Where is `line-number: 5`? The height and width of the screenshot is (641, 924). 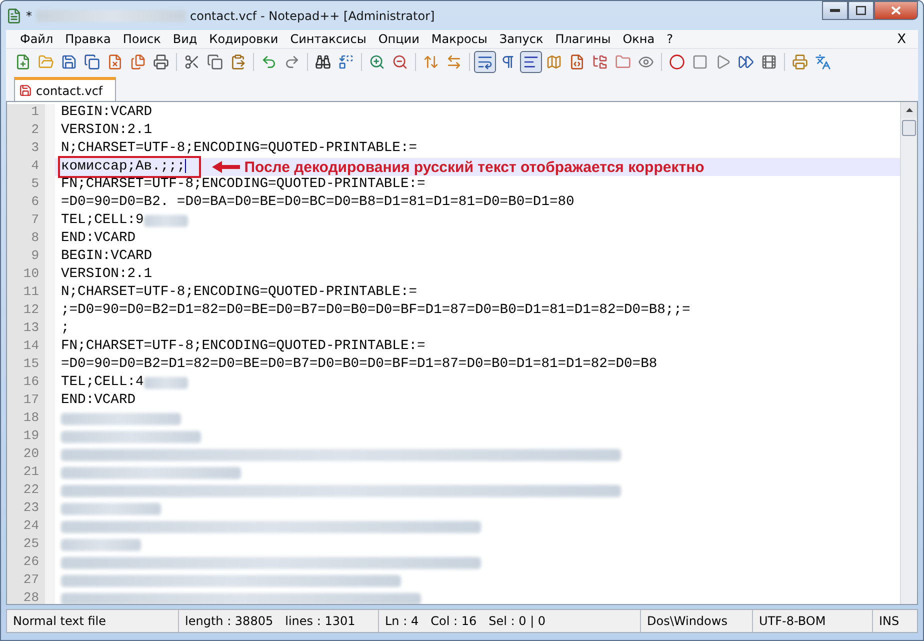 line-number: 5 is located at coordinates (31, 185).